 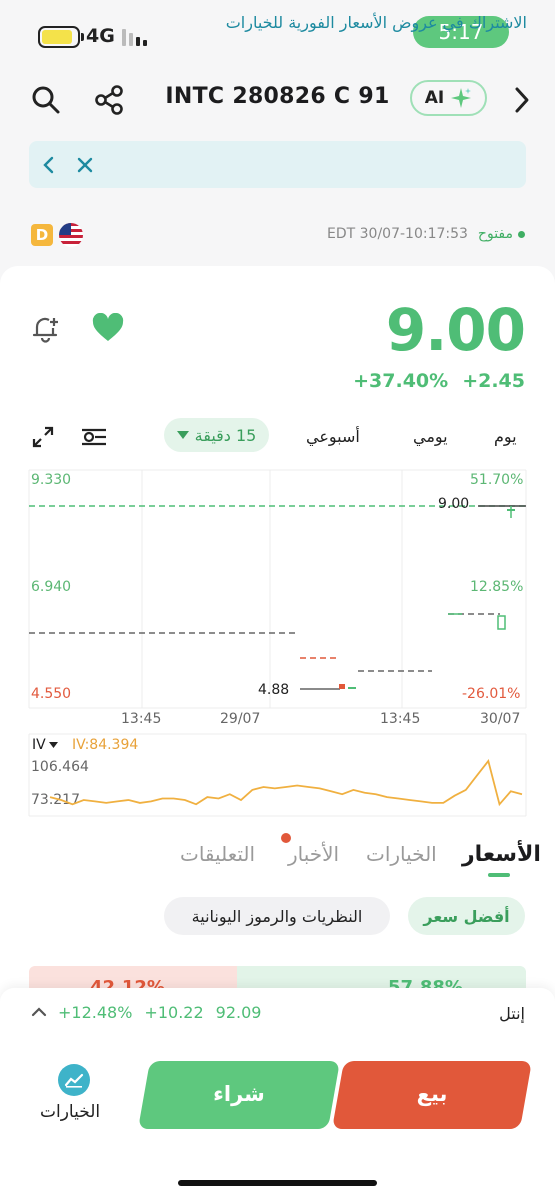 What do you see at coordinates (95, 1012) in the screenshot?
I see `underlying-change-pct: +12.48%` at bounding box center [95, 1012].